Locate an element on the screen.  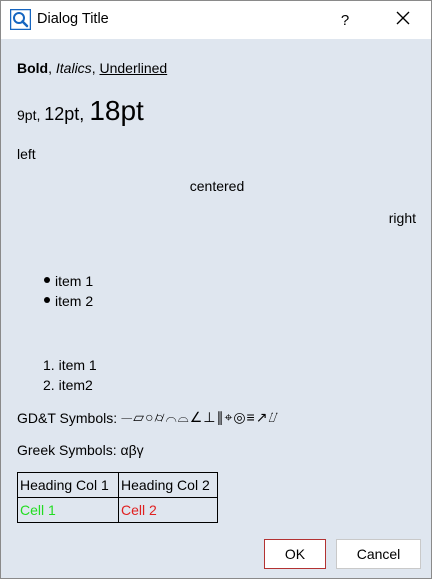
bullet-list: item 1 item 2 is located at coordinates (68, 293).